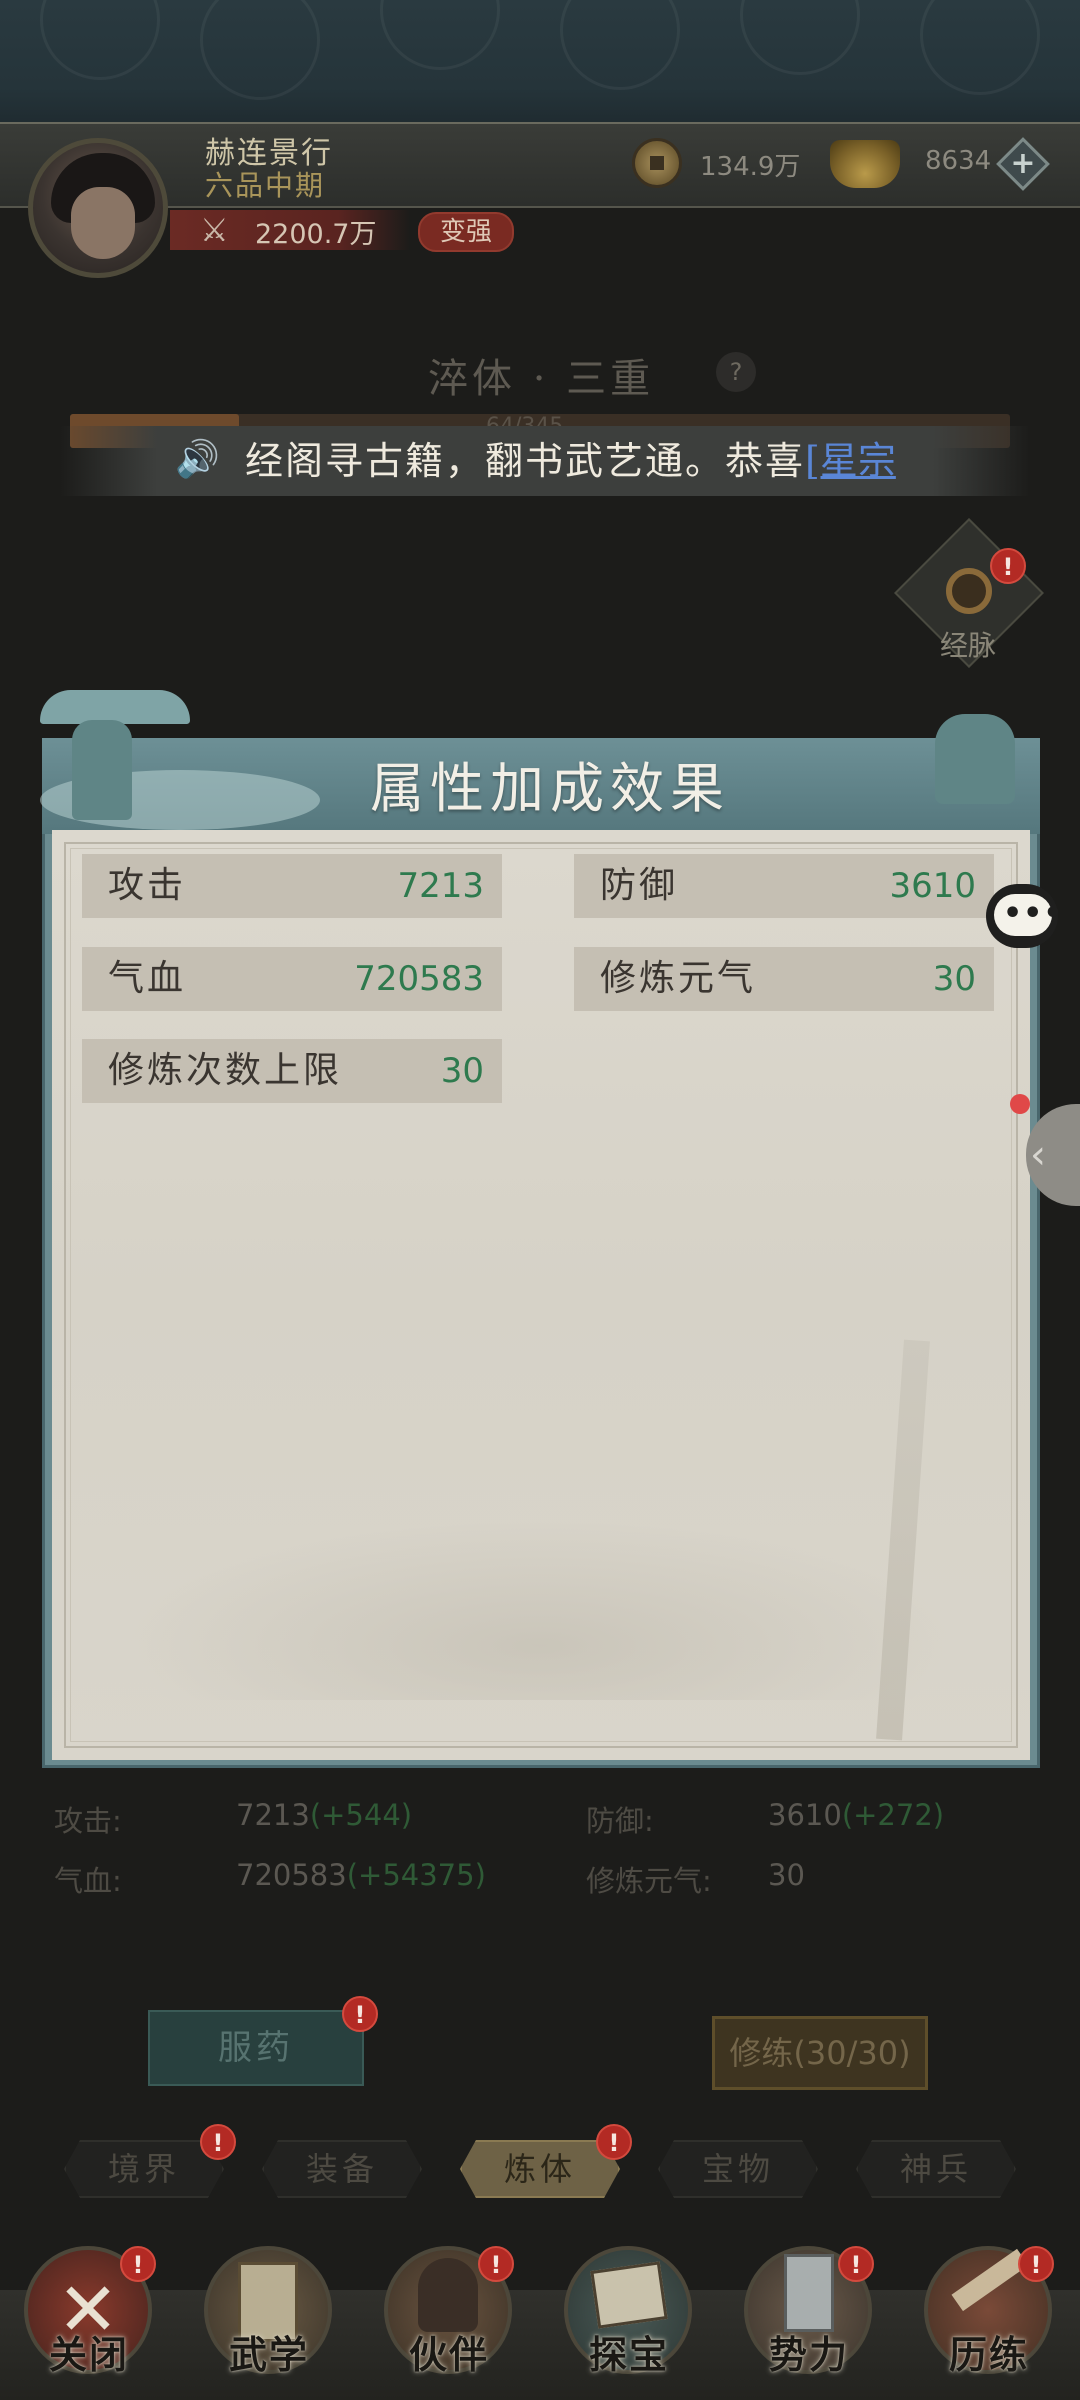 The image size is (1080, 2400). What do you see at coordinates (218, 2142) in the screenshot?
I see `tab-realm-badge: !` at bounding box center [218, 2142].